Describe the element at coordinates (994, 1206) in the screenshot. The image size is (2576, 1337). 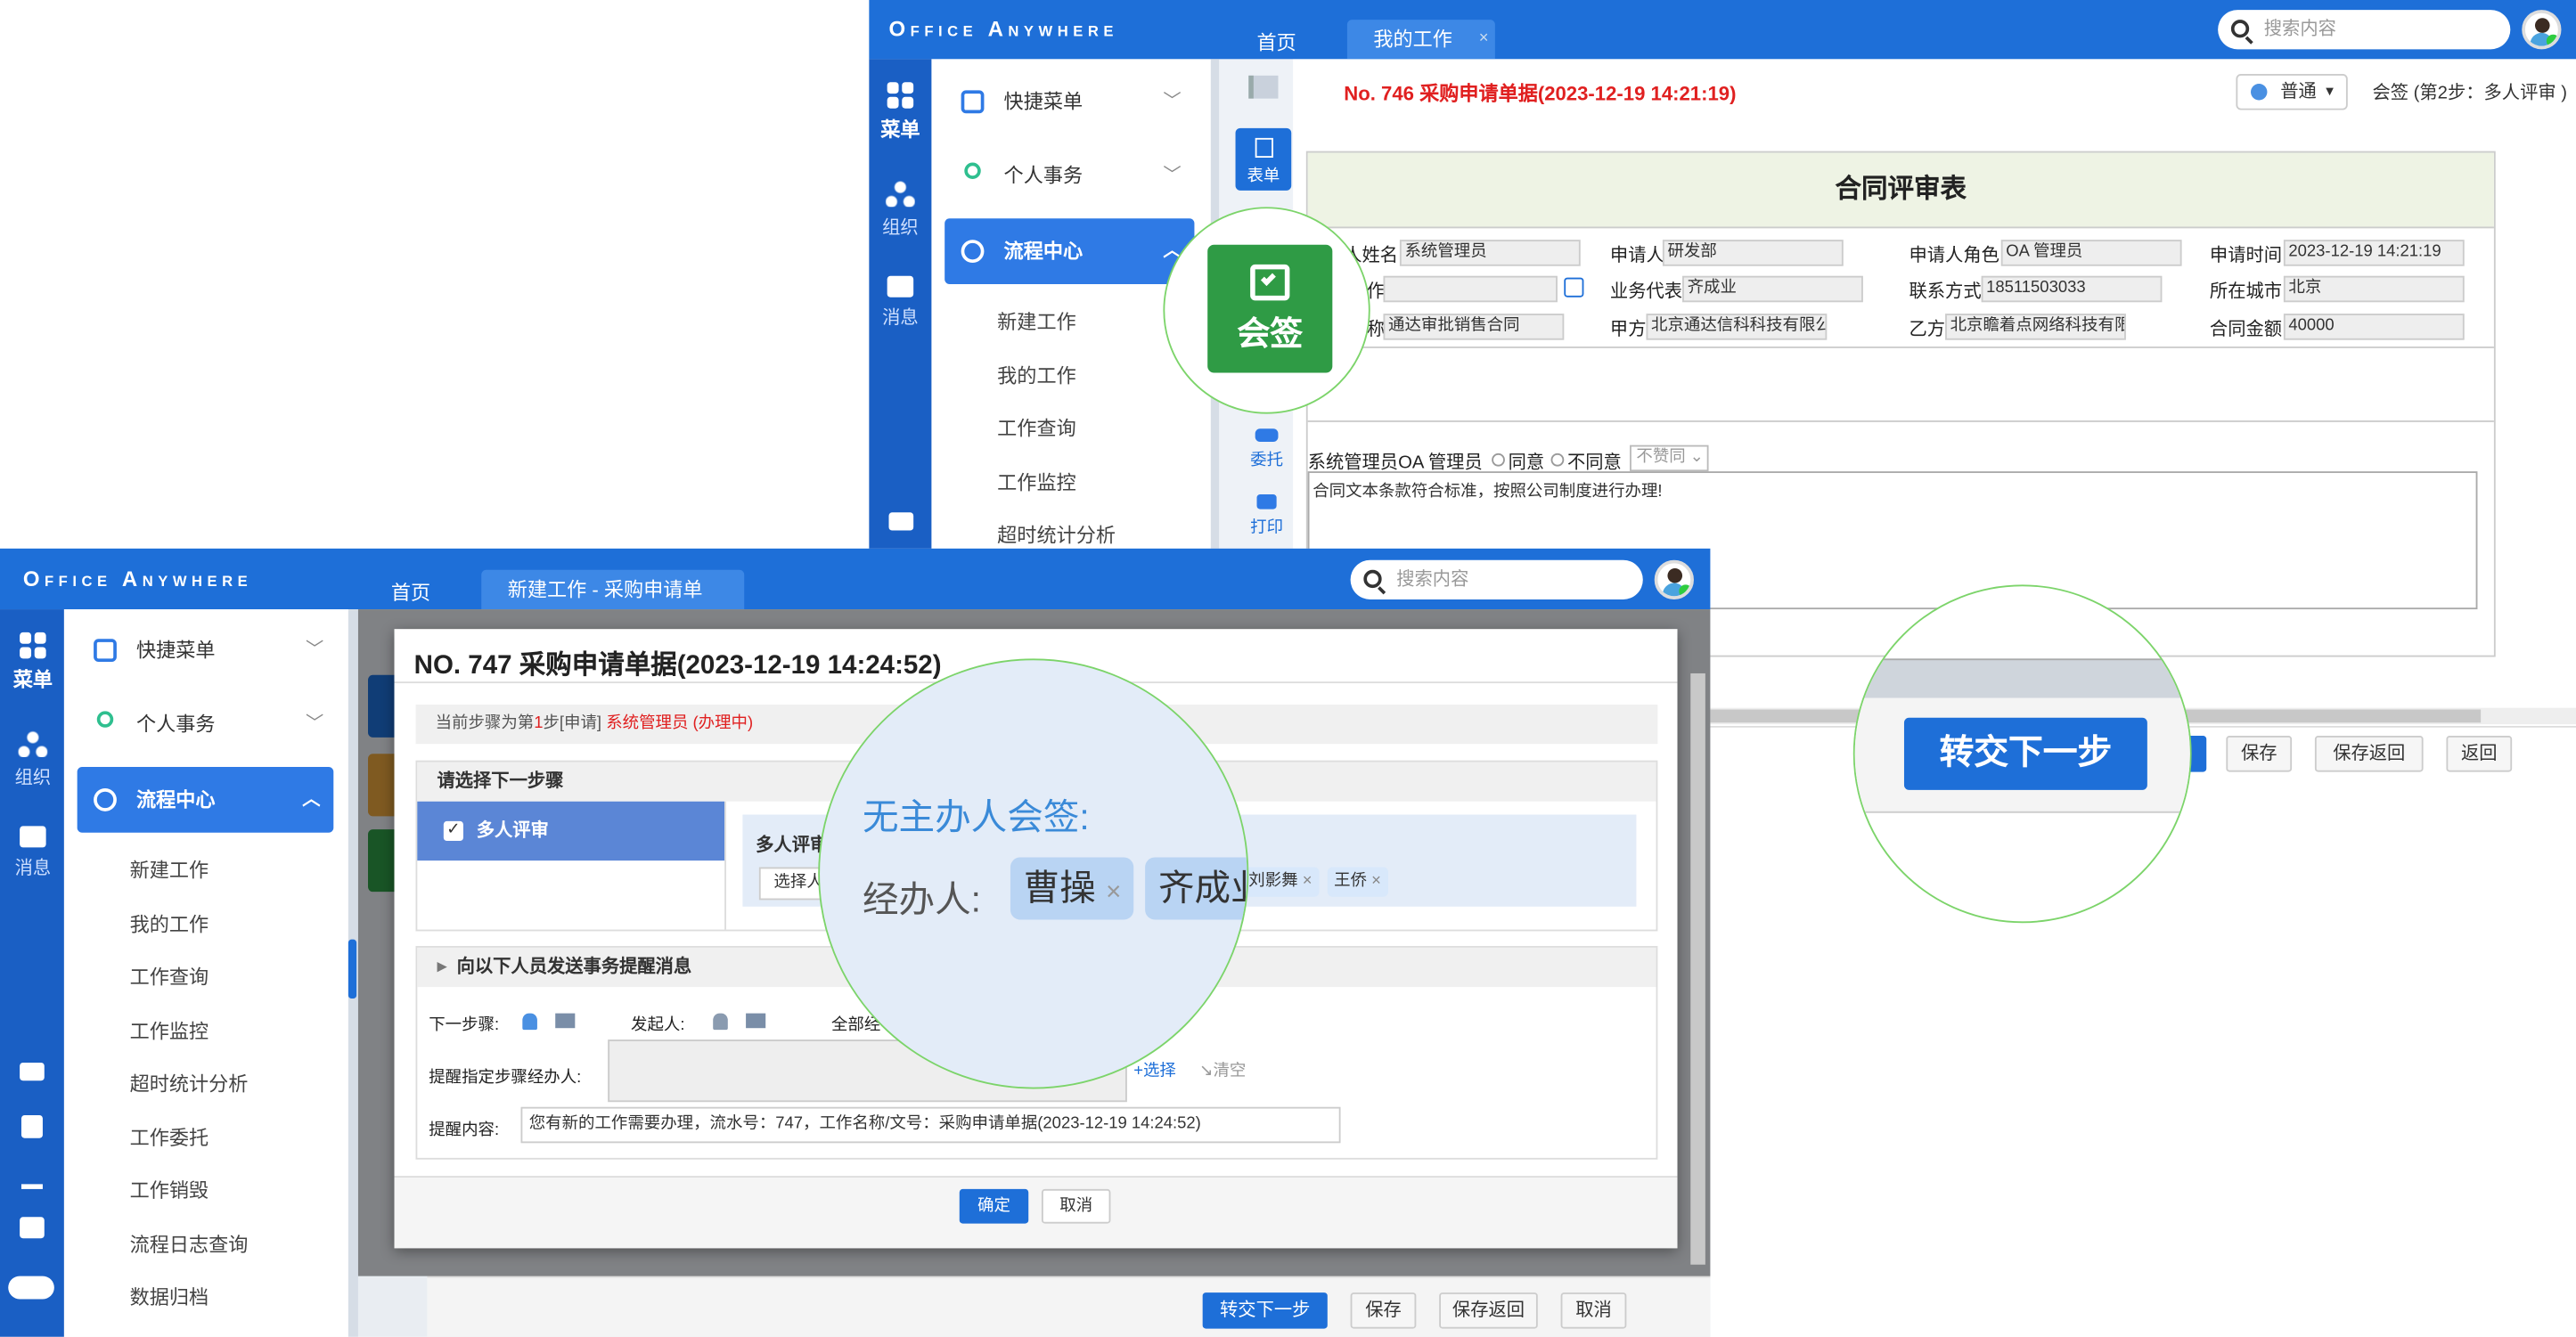
I see `confirm-button: 确定` at that location.